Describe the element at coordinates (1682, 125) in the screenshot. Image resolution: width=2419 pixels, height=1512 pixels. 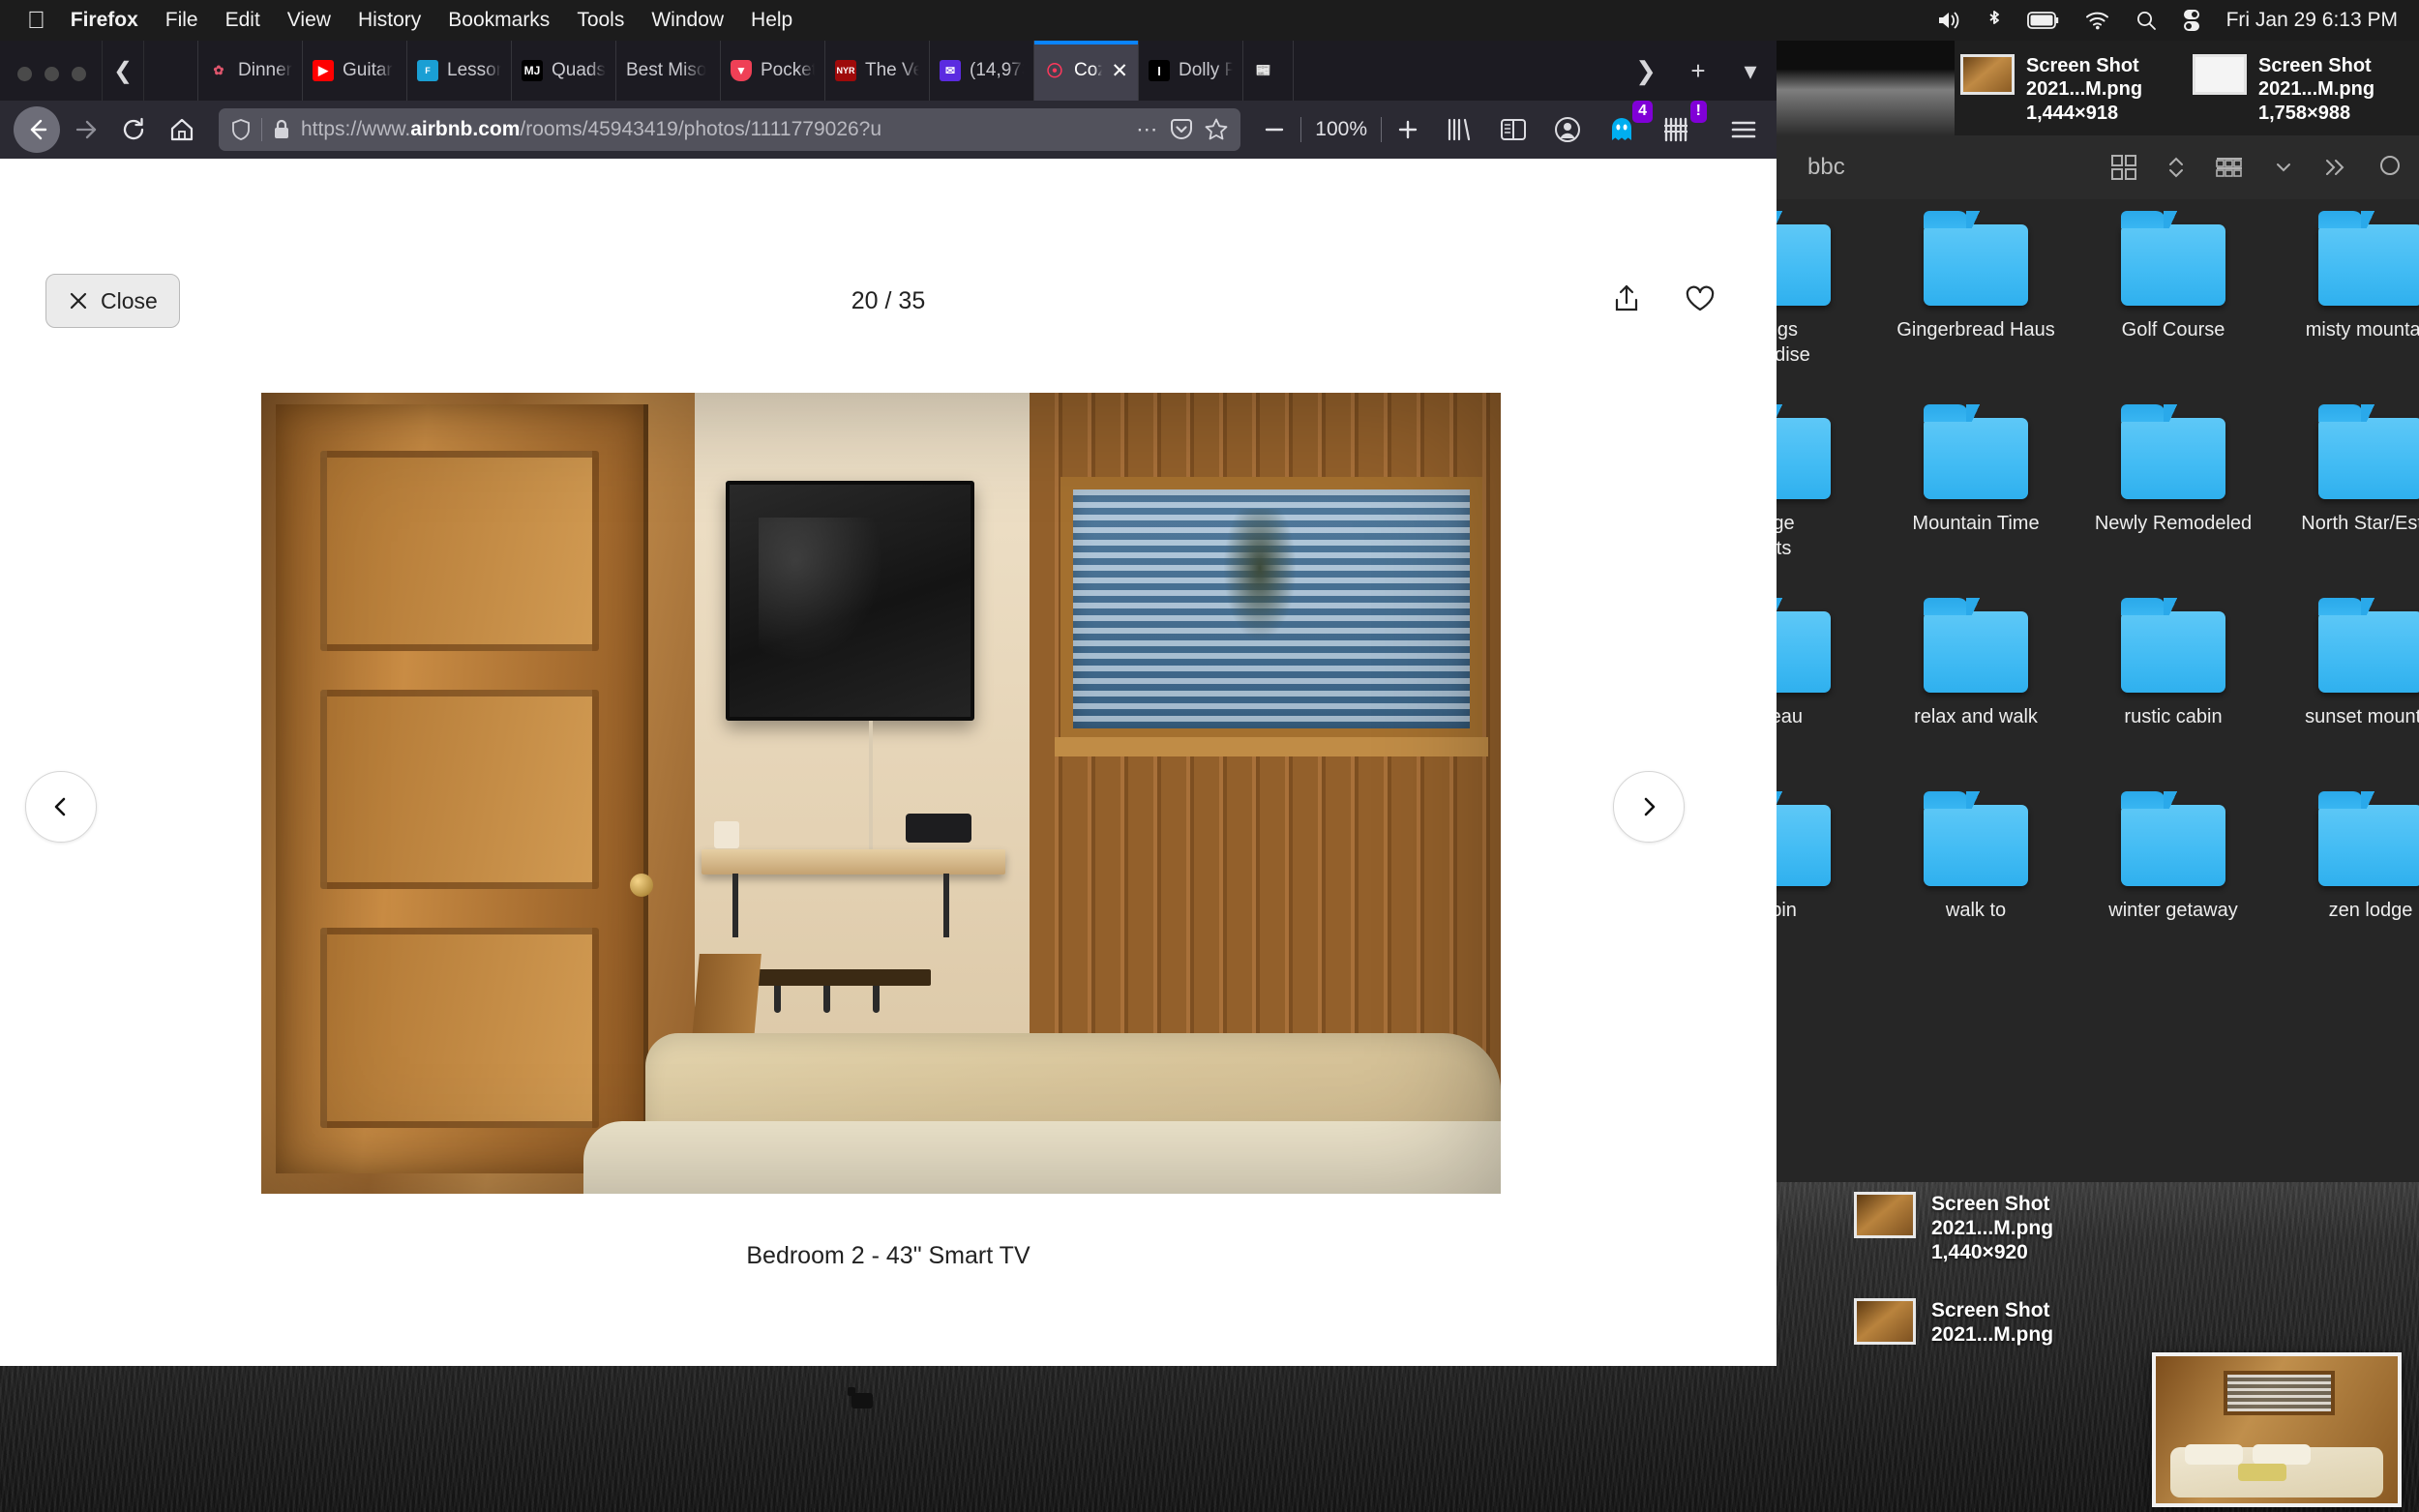
I see `extension-icon: !` at that location.